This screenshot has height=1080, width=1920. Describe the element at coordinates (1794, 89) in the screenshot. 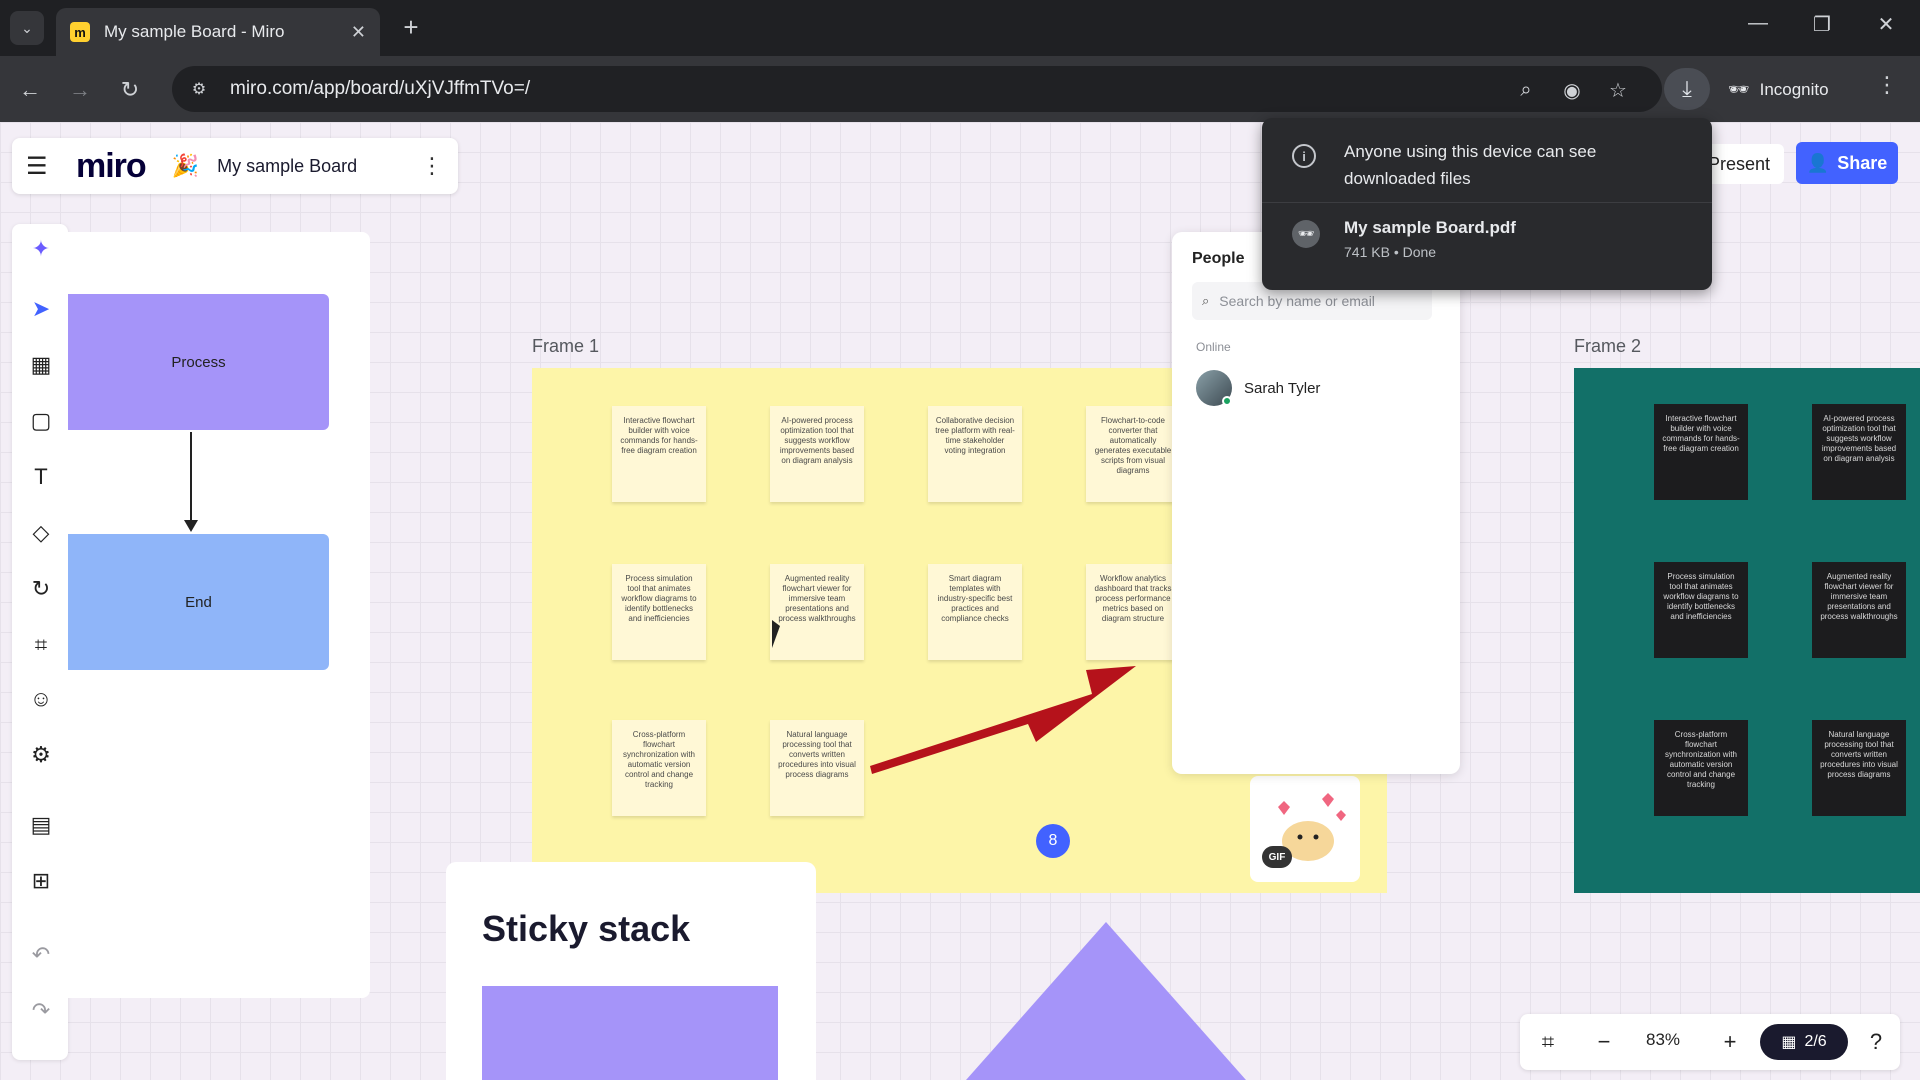

I see `incognito-label: Incognito` at that location.